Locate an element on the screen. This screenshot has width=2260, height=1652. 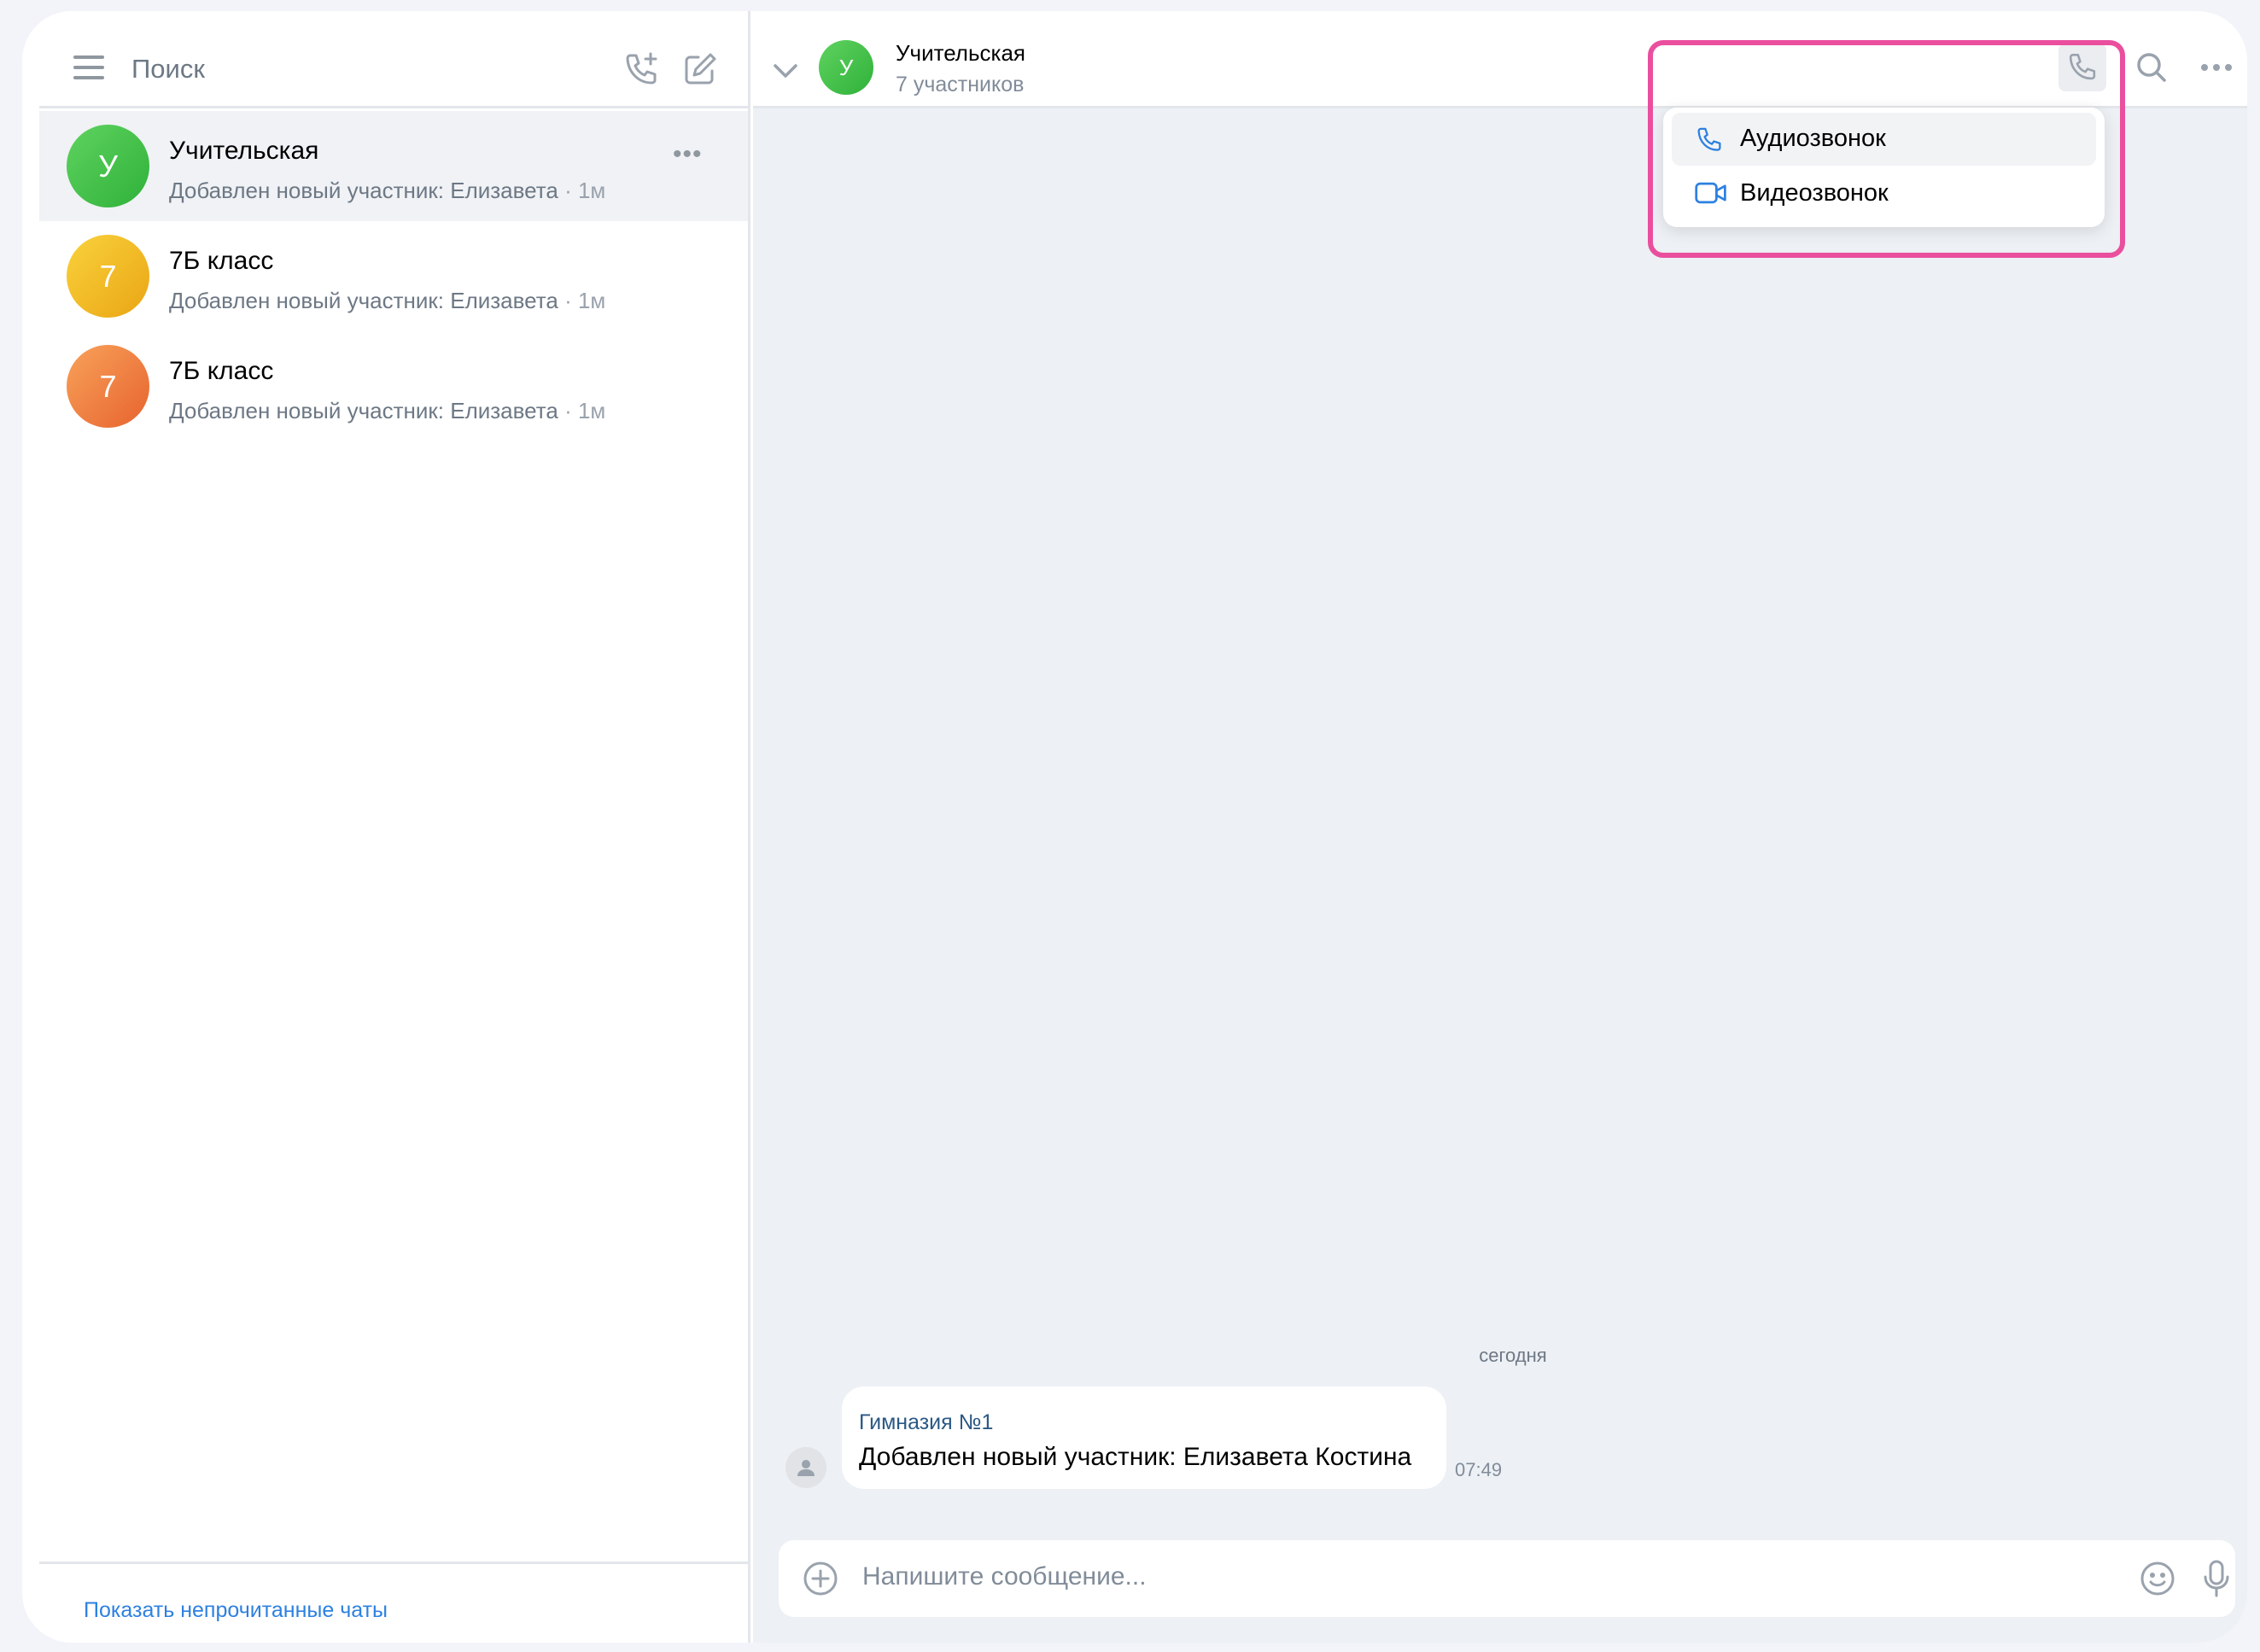
show-unread-link: Показать непрочитанные чаты is located at coordinates (236, 1610).